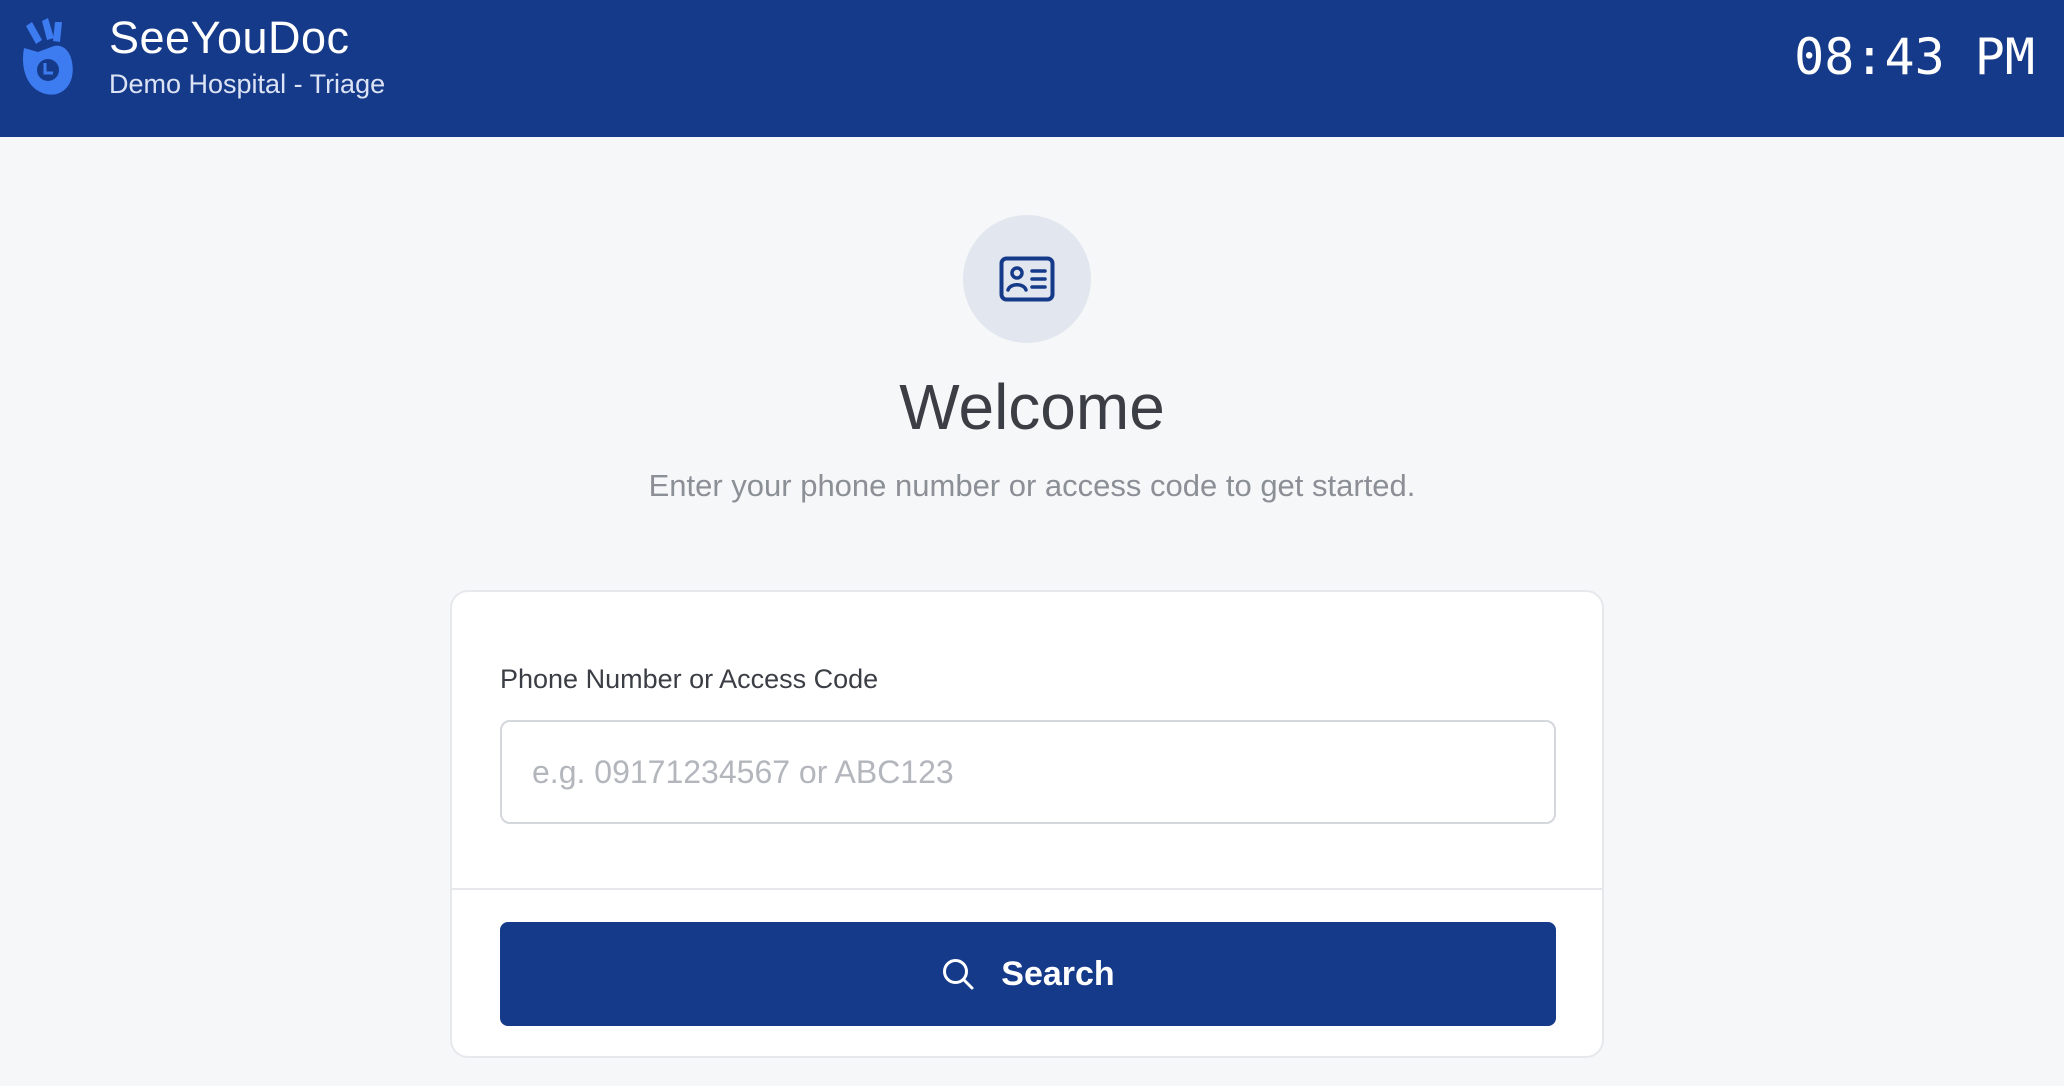 Image resolution: width=2064 pixels, height=1086 pixels. I want to click on app-name: SeeYouDoc, so click(229, 37).